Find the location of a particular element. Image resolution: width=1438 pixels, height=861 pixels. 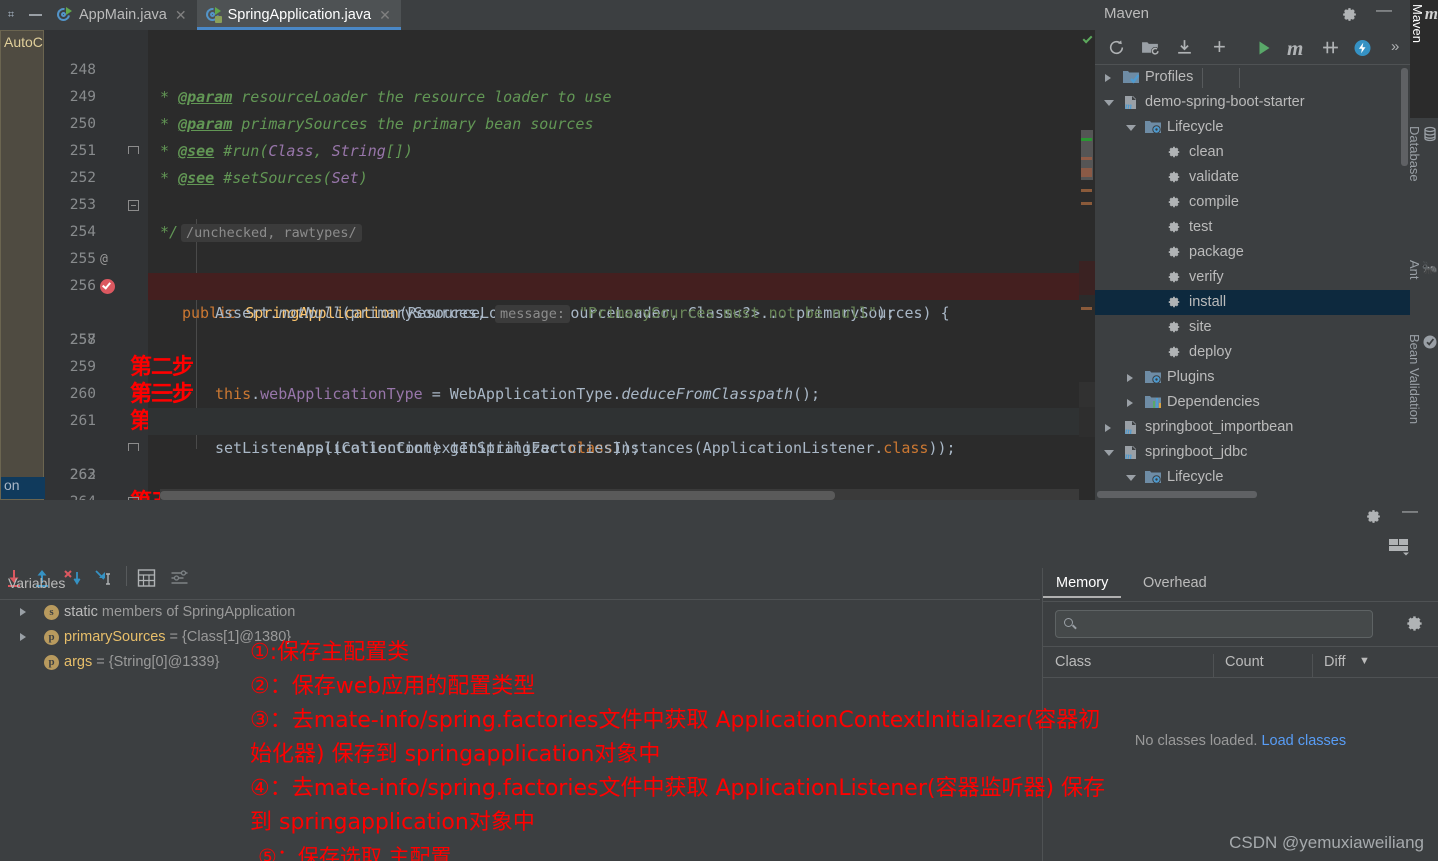

editor-tab-label: SpringApplication.java is located at coordinates (299, 15).